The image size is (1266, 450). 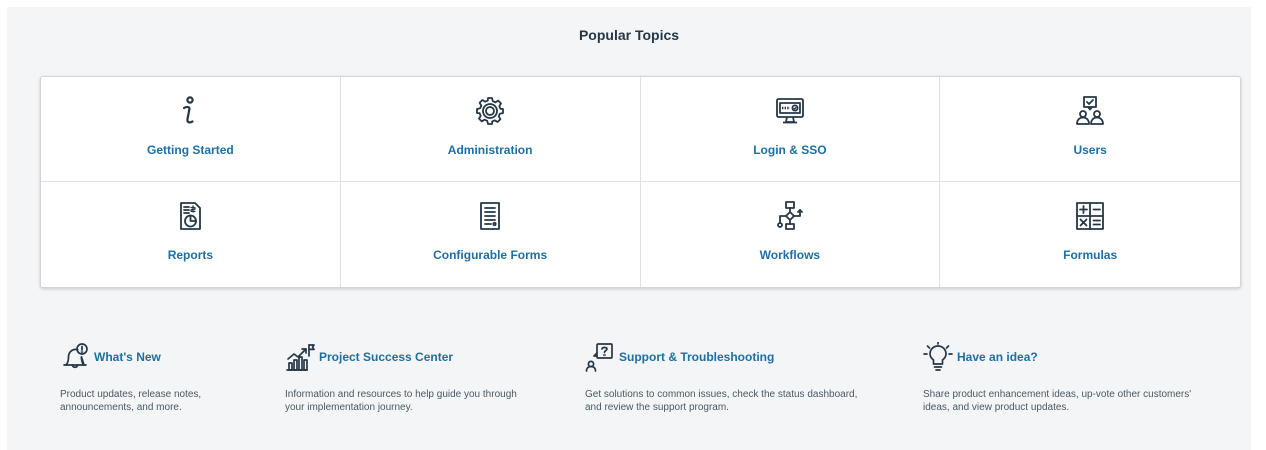 What do you see at coordinates (791, 234) in the screenshot?
I see `tile-workflows: Workflows` at bounding box center [791, 234].